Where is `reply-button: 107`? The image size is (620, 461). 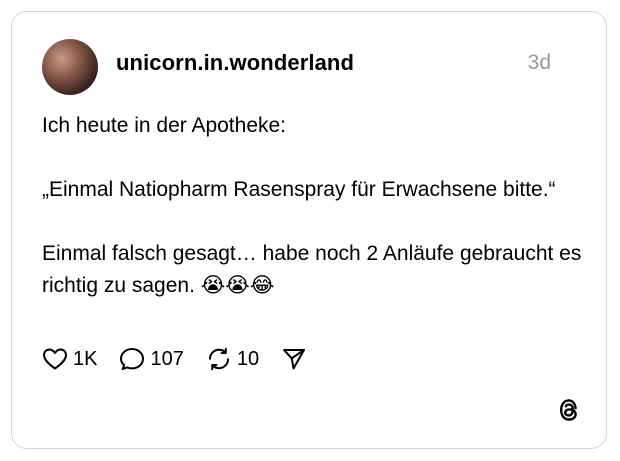 reply-button: 107 is located at coordinates (151, 359).